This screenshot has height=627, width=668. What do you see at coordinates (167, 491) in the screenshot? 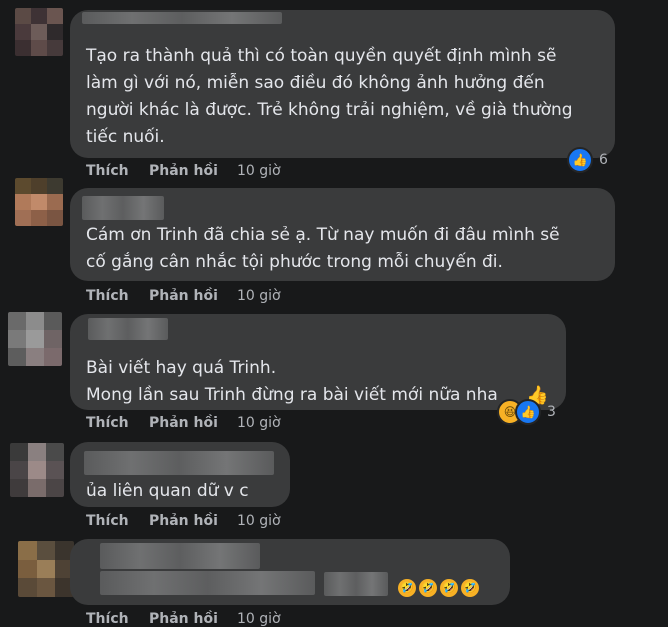
I see `comment-line: ủa liên quan dữ v c` at bounding box center [167, 491].